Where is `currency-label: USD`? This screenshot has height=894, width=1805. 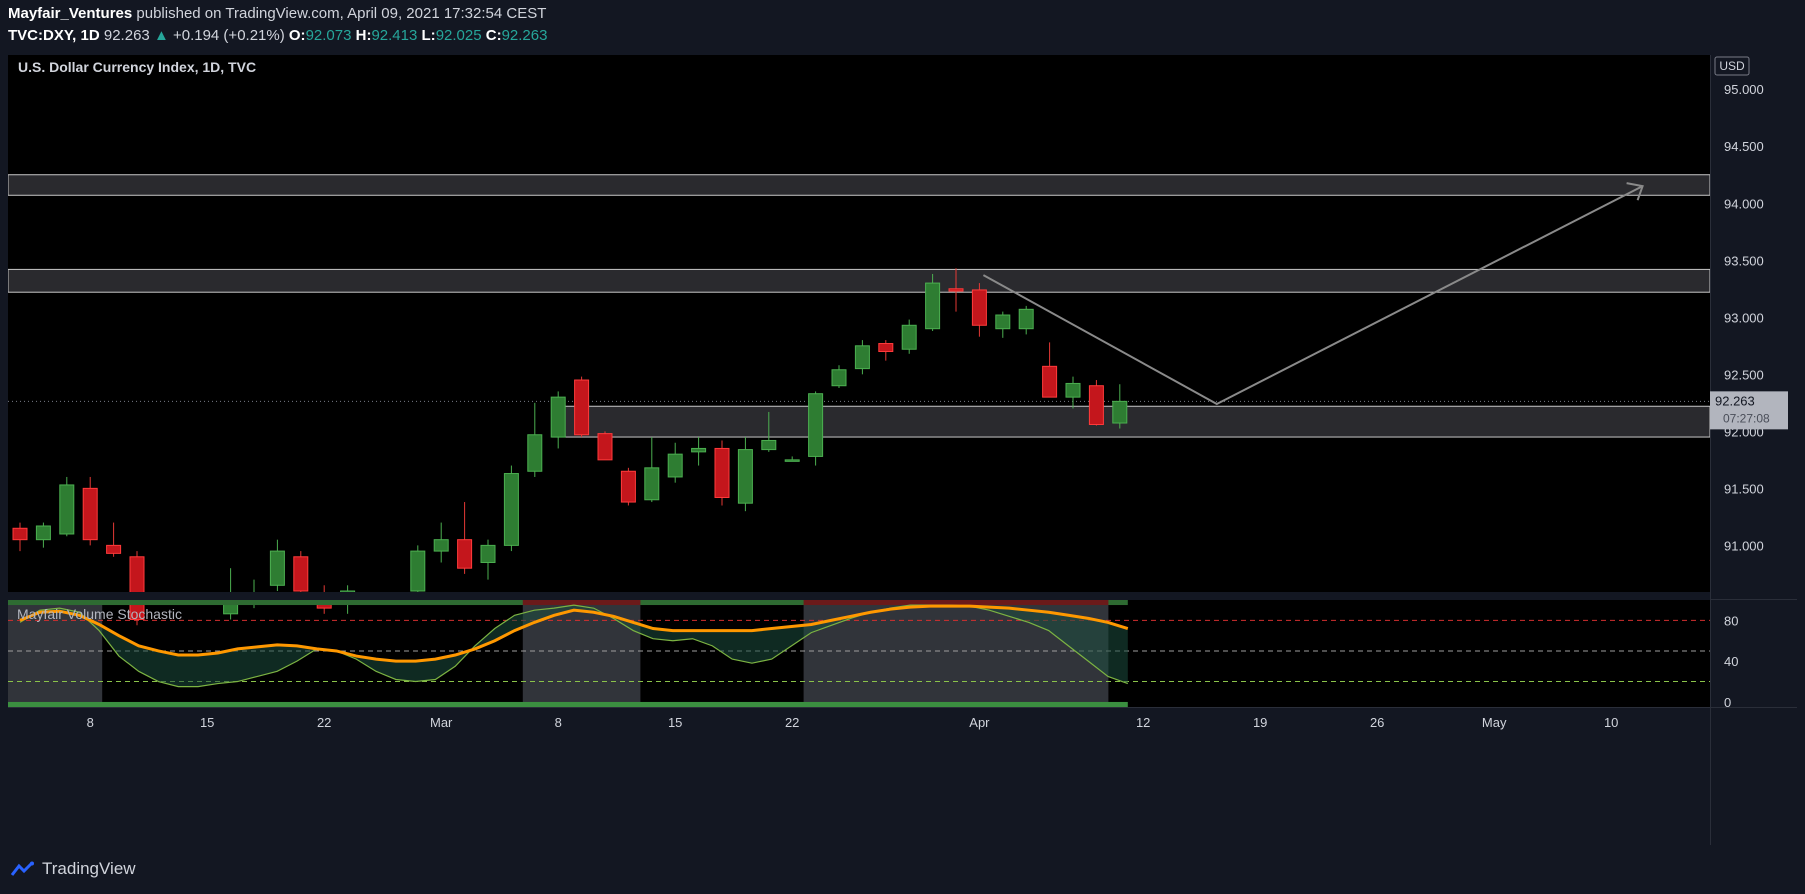 currency-label: USD is located at coordinates (1732, 66).